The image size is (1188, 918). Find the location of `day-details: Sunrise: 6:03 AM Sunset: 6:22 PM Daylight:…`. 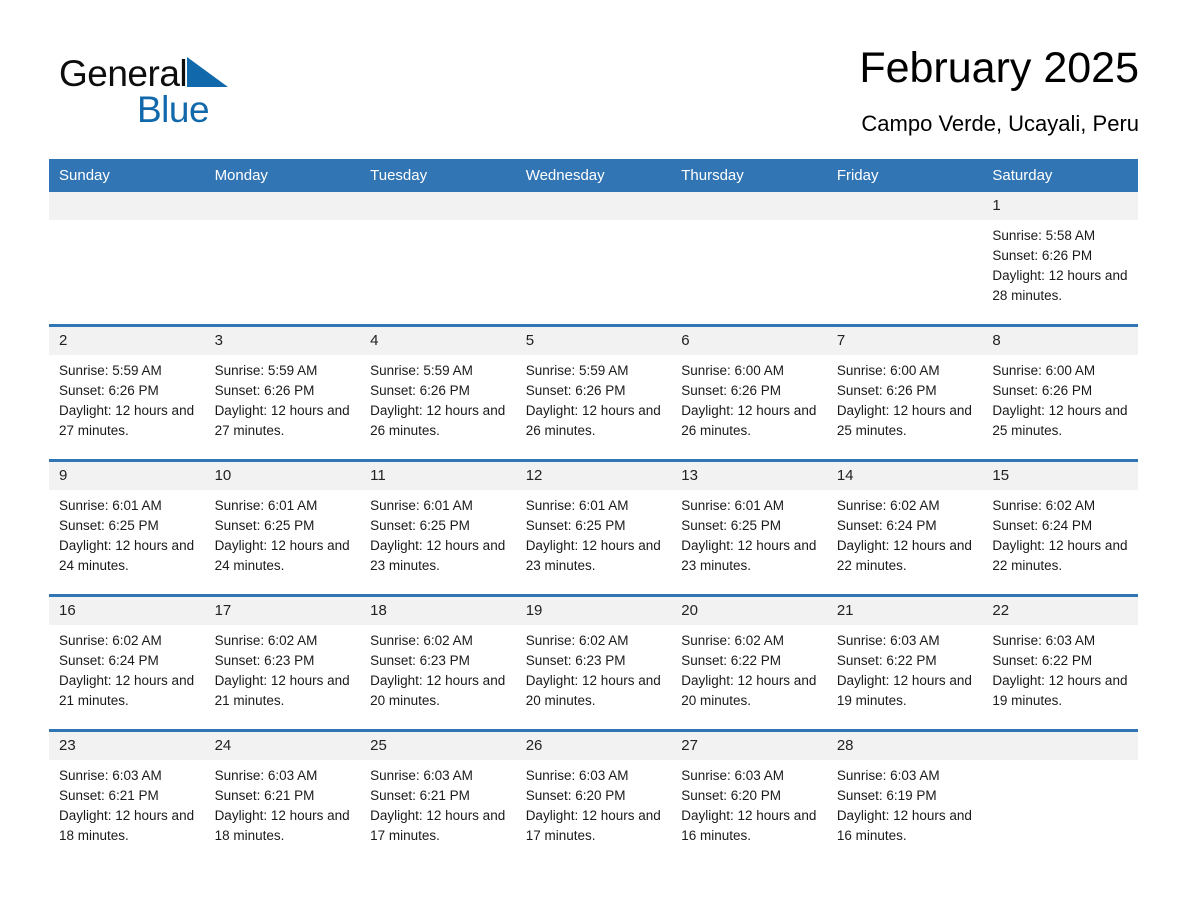

day-details: Sunrise: 6:03 AM Sunset: 6:22 PM Daylight:… is located at coordinates (905, 668).